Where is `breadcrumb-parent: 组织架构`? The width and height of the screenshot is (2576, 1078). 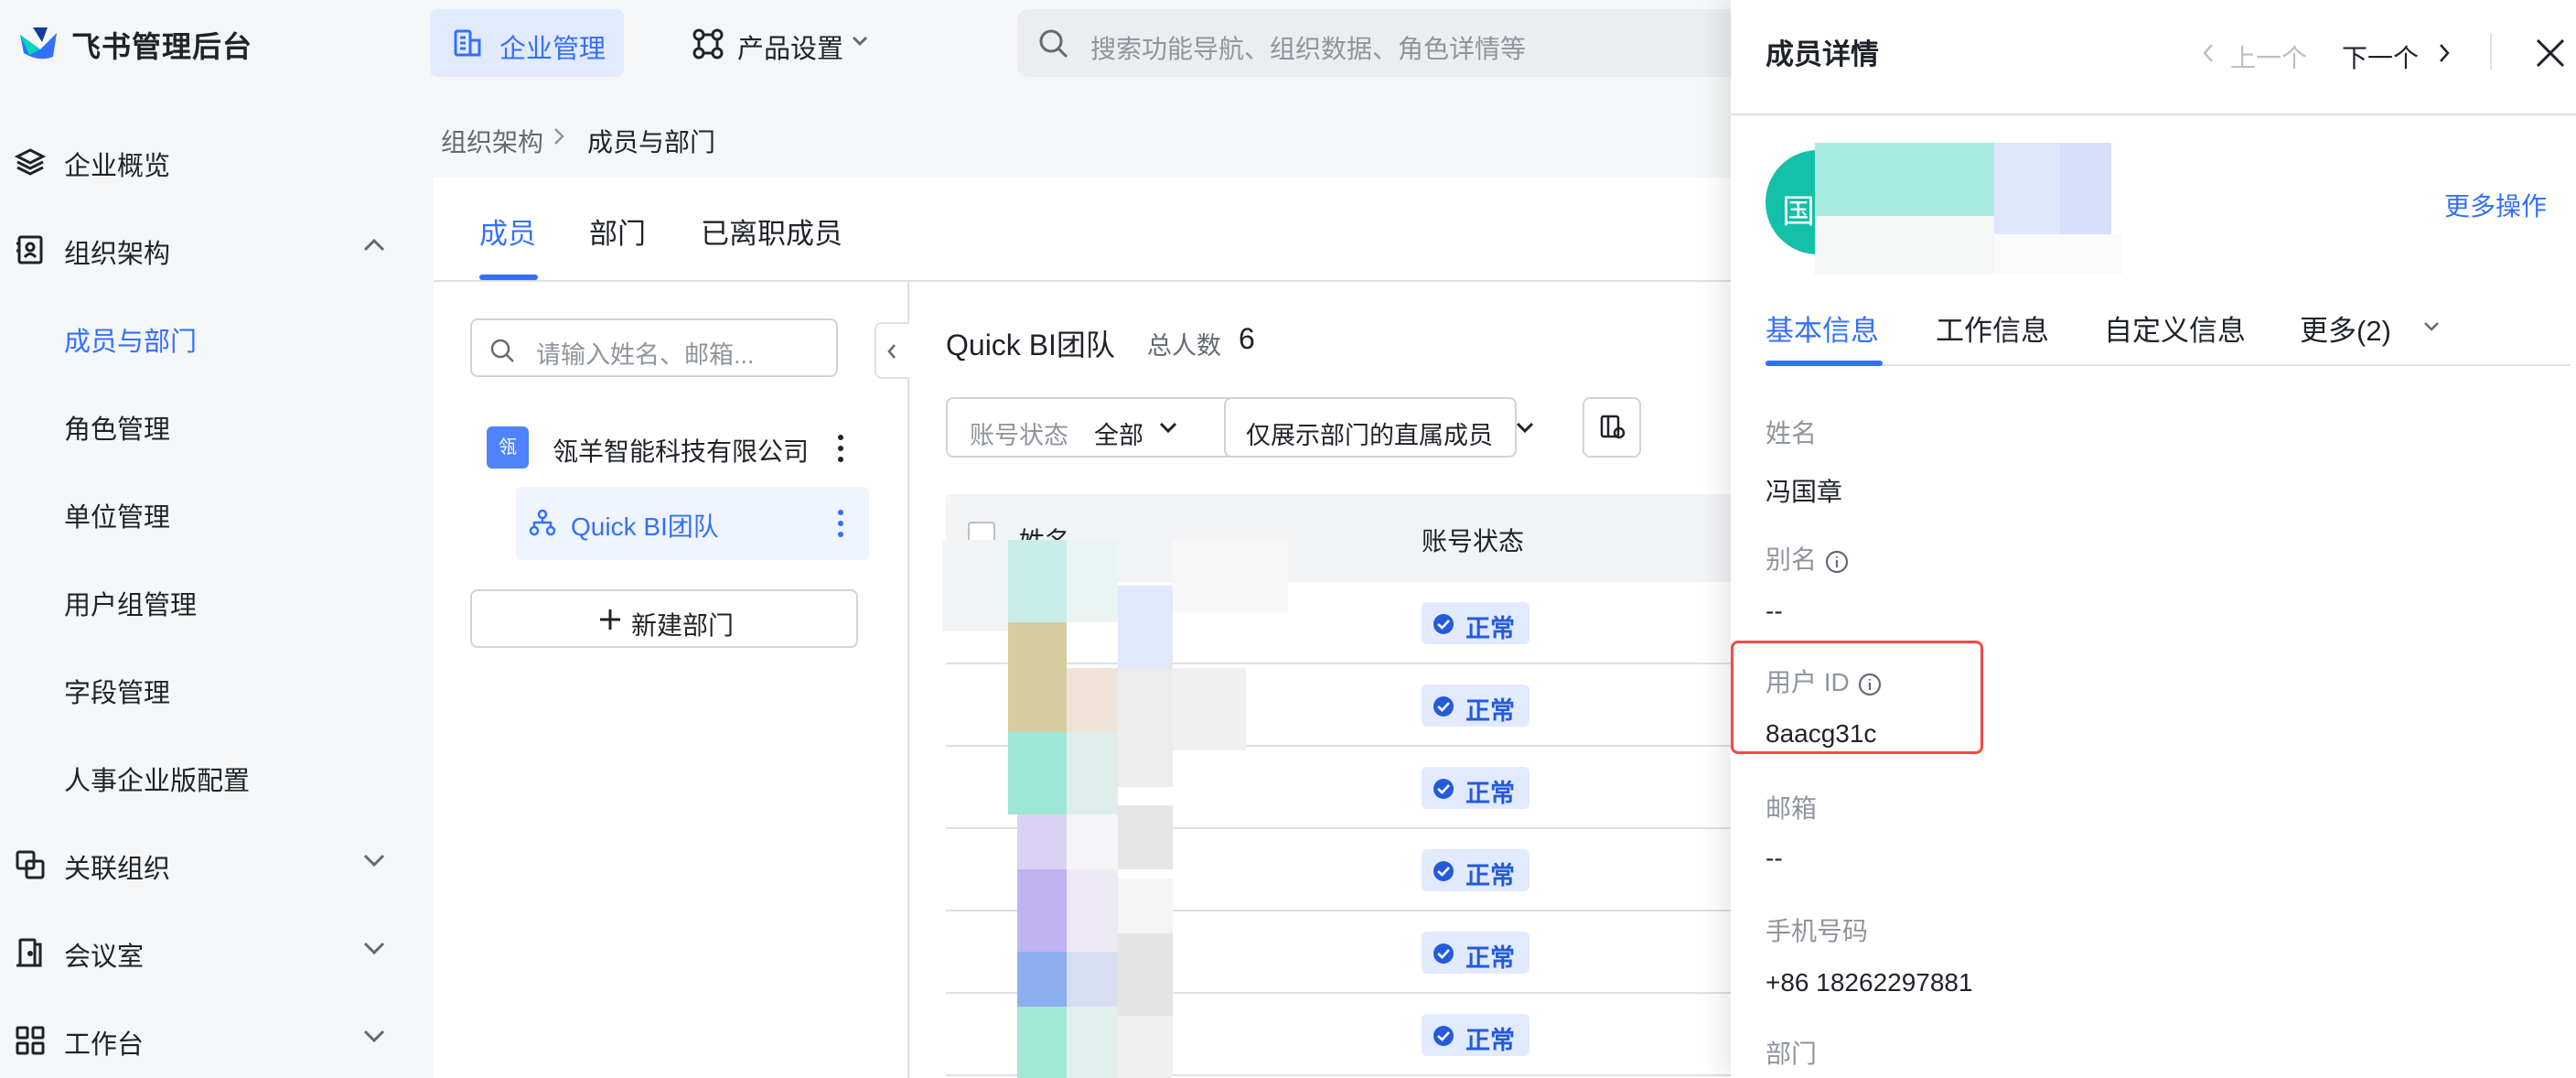 breadcrumb-parent: 组织架构 is located at coordinates (492, 141).